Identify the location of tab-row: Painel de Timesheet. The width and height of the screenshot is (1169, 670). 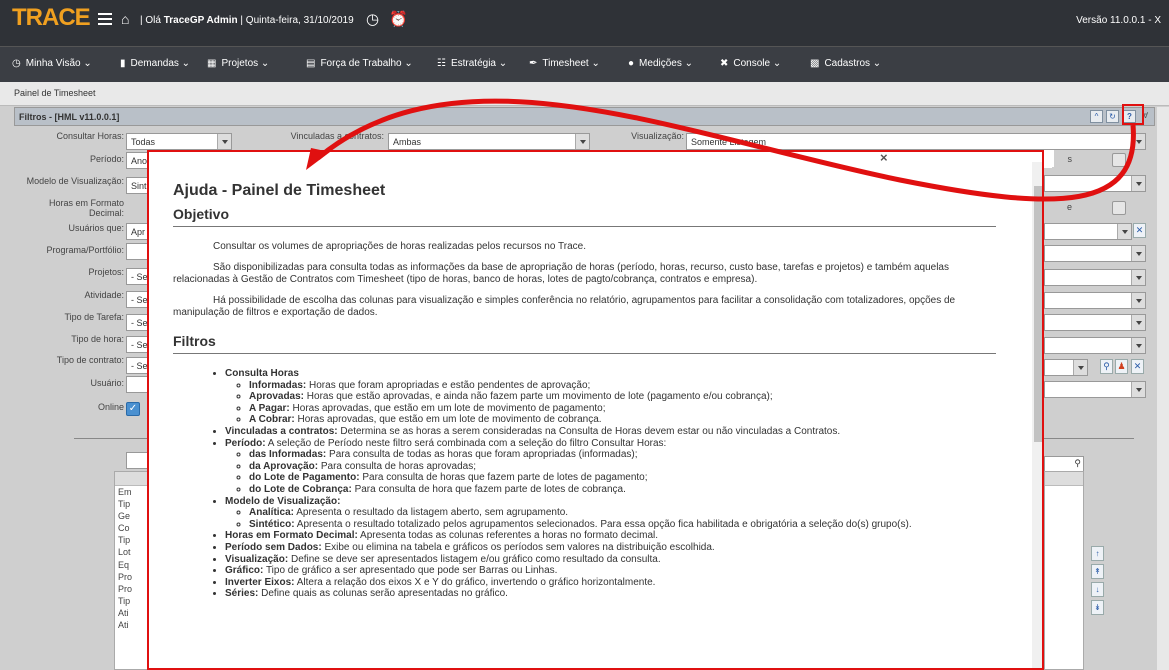
(584, 94).